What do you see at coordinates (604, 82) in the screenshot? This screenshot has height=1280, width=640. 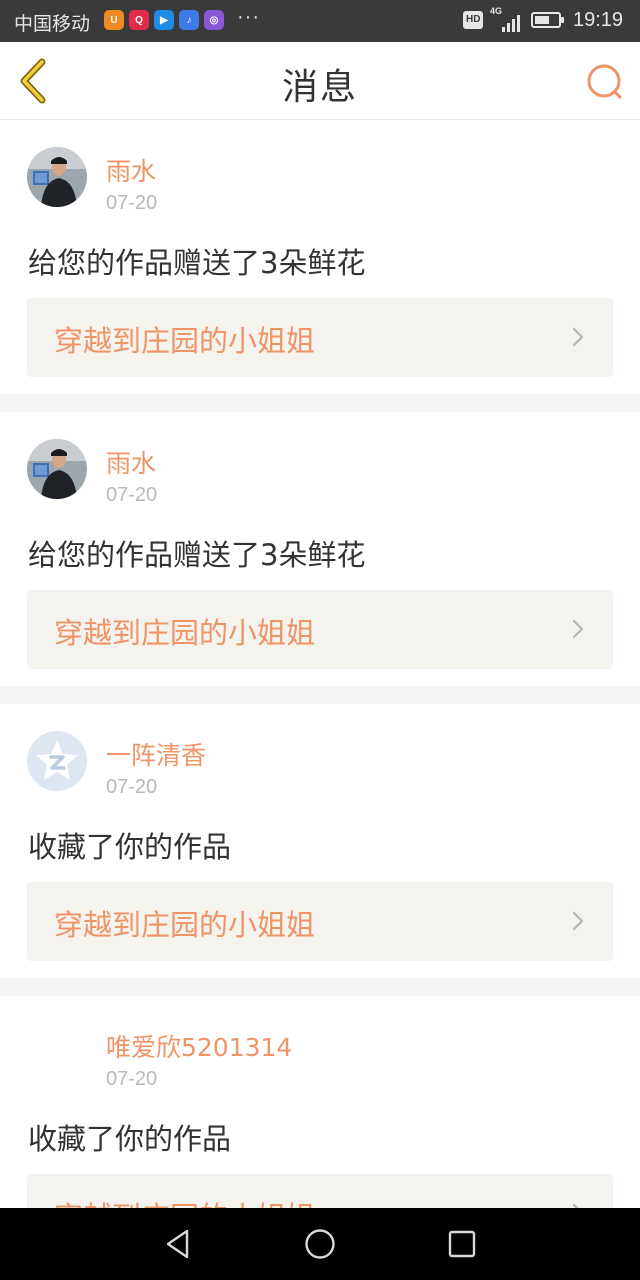 I see `search-icon` at bounding box center [604, 82].